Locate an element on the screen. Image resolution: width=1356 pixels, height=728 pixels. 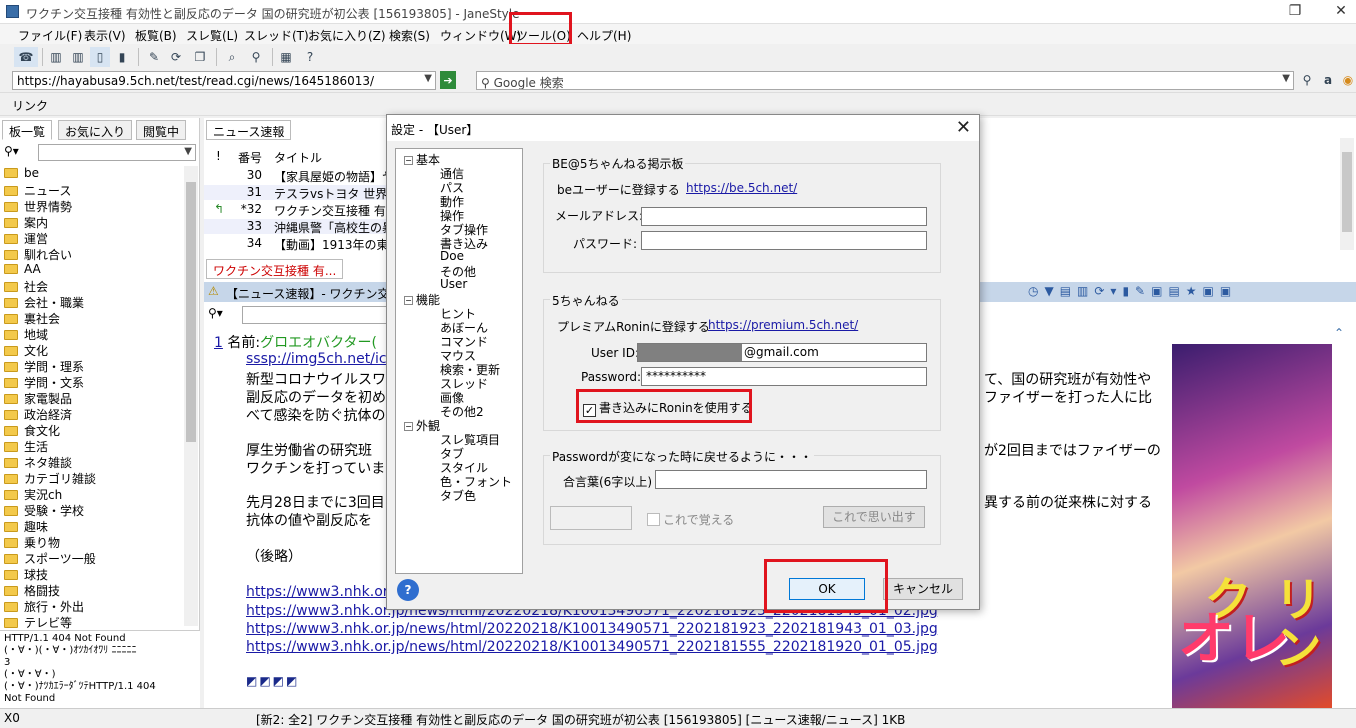
board-folder-item: 受験・学校 is located at coordinates (44, 510).